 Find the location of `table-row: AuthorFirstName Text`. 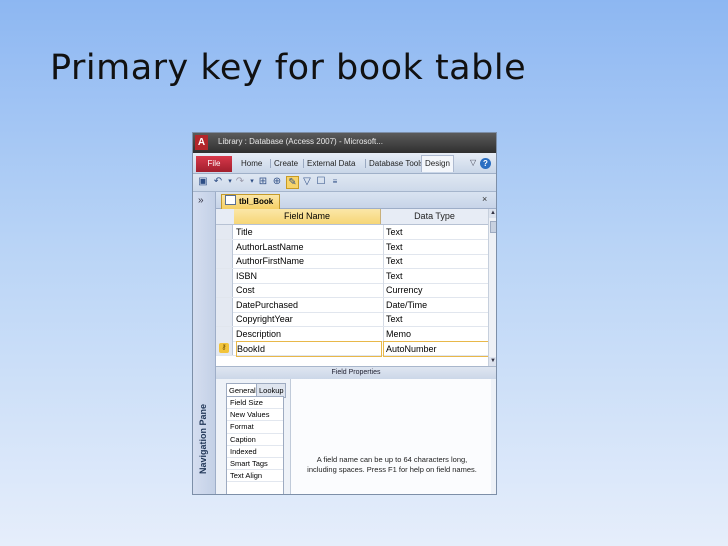

table-row: AuthorFirstName Text is located at coordinates (352, 261).